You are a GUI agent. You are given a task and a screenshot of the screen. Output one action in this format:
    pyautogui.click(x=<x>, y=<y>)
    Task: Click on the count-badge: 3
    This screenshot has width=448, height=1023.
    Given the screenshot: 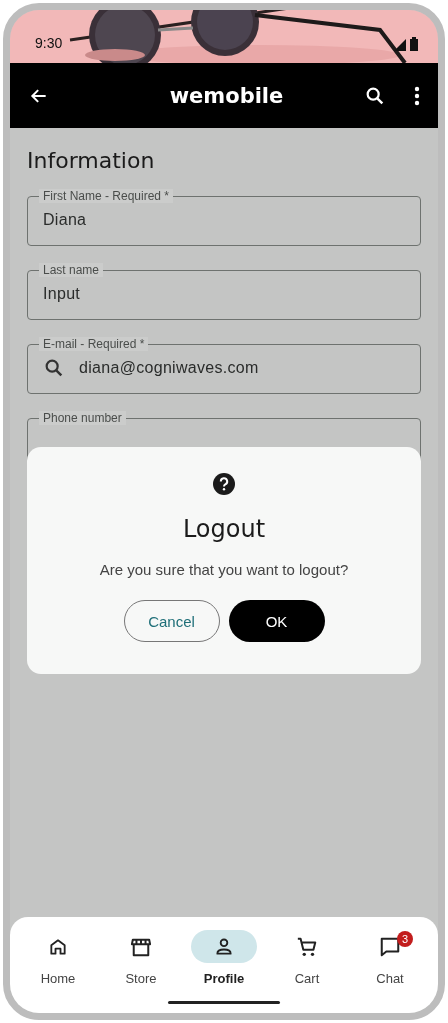 What is the action you would take?
    pyautogui.click(x=405, y=939)
    